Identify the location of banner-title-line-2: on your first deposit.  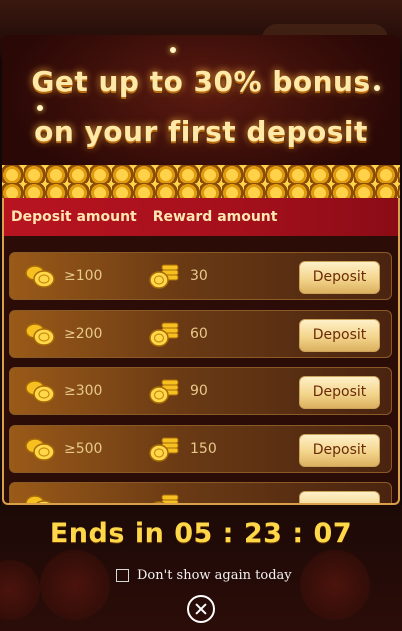
(201, 131).